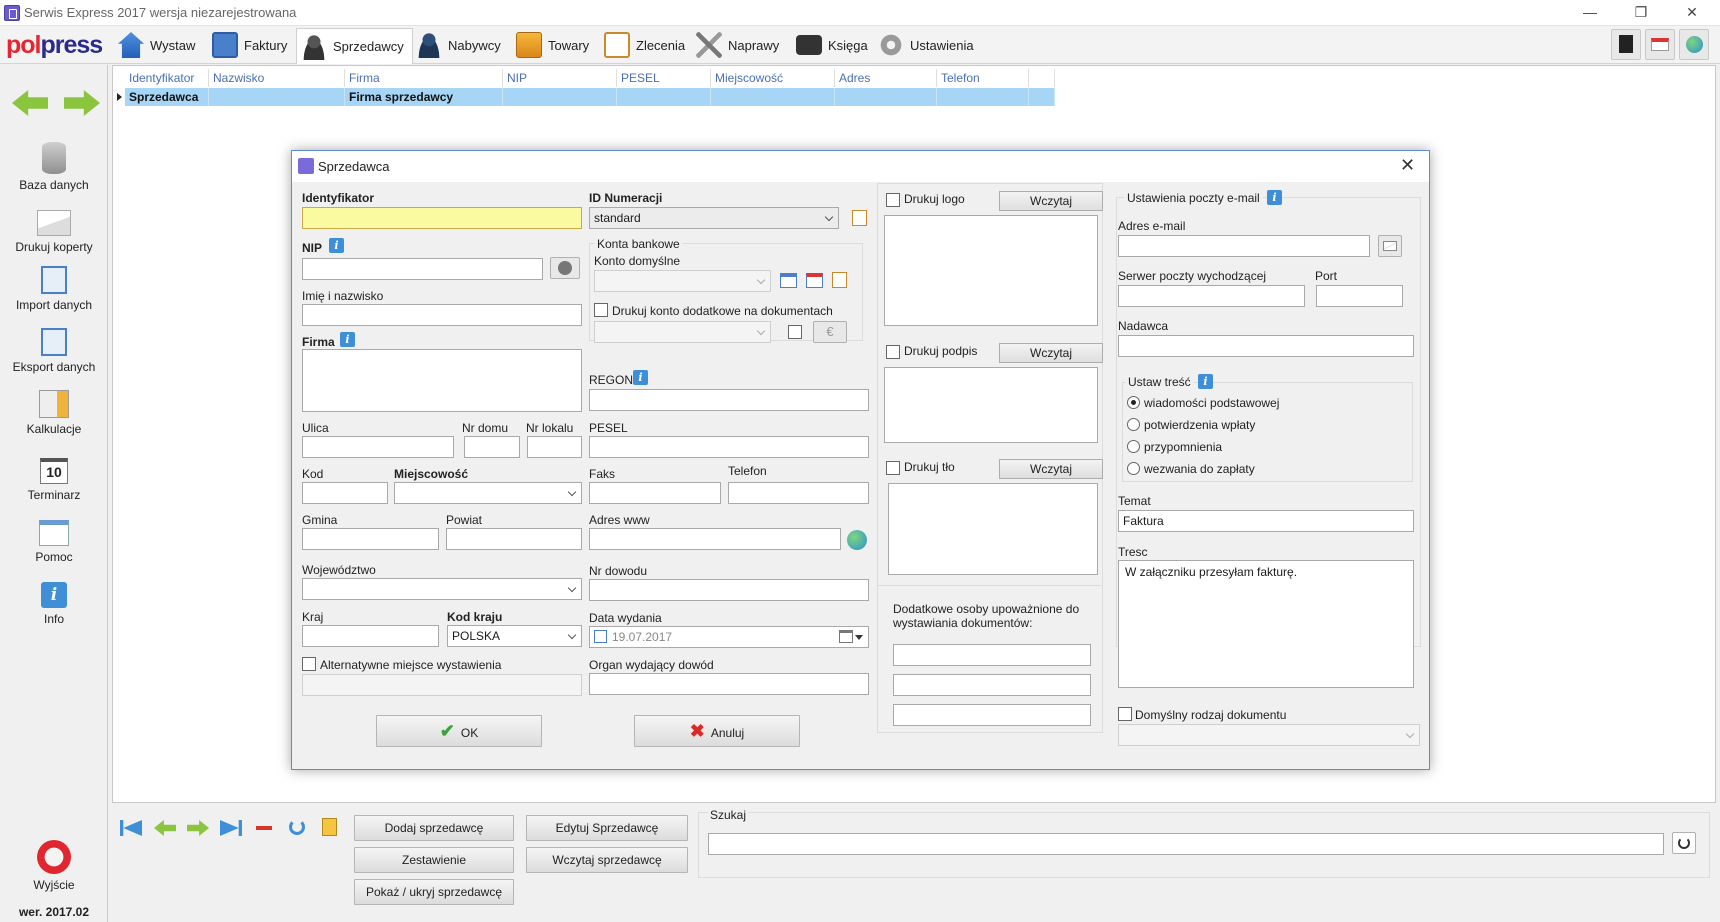 The height and width of the screenshot is (922, 1720). I want to click on smtp-input, so click(1211, 296).